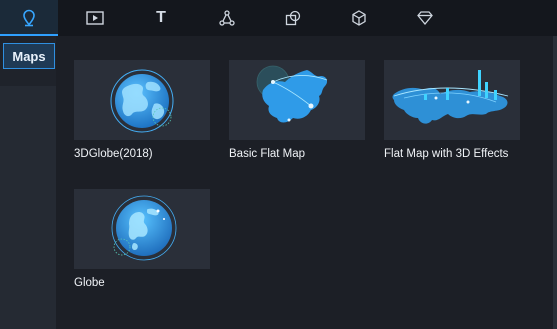 This screenshot has width=557, height=329. Describe the element at coordinates (89, 283) in the screenshot. I see `gallery-item-label: Globe` at that location.